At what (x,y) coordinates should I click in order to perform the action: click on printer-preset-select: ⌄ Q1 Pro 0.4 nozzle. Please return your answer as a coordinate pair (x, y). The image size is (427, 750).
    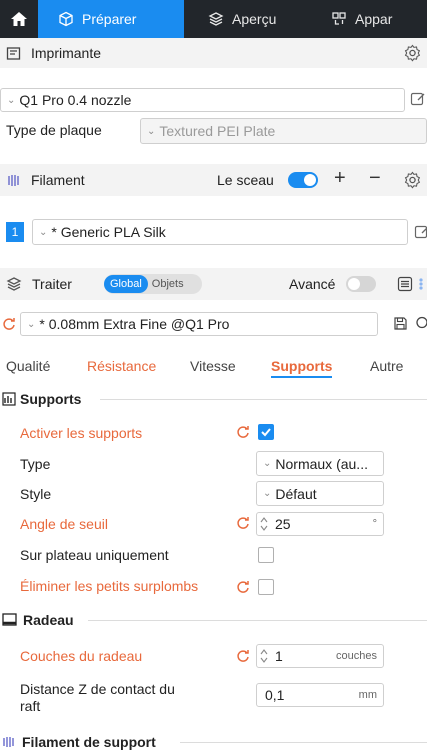
    Looking at the image, I should click on (202, 100).